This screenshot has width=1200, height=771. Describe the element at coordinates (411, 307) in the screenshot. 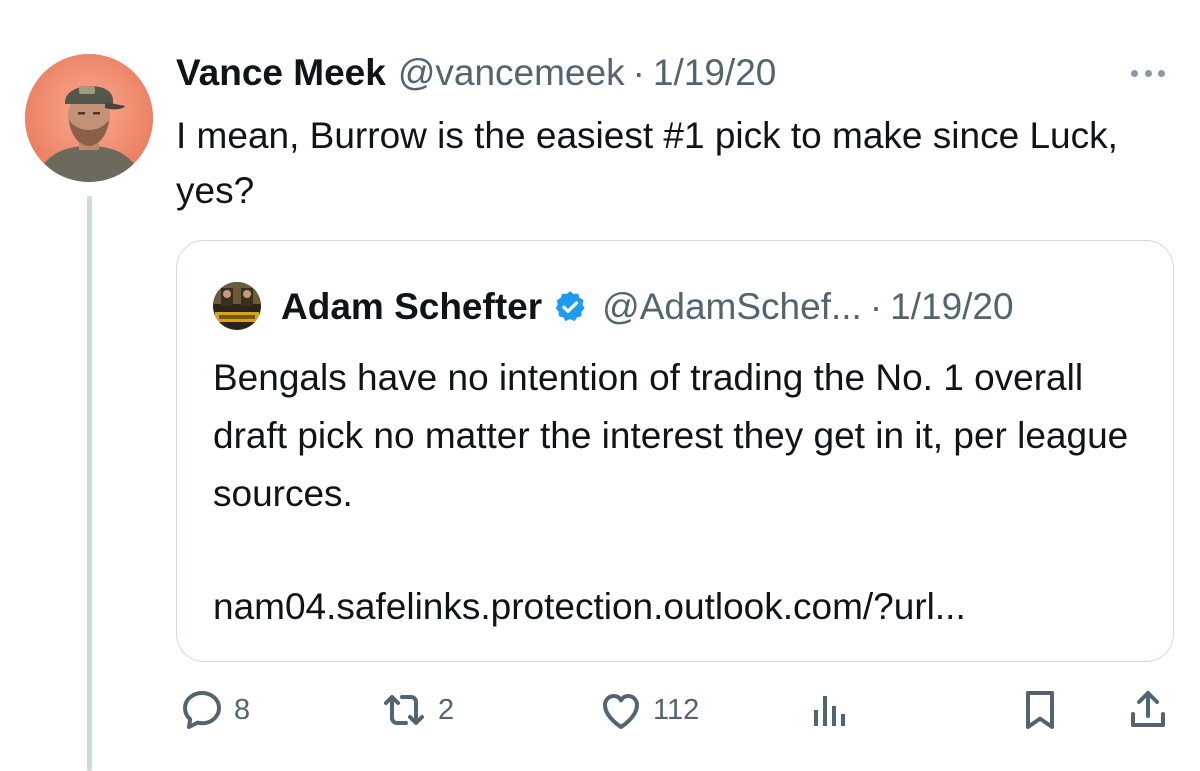

I see `quoted-author-name: Adam Schefter` at that location.